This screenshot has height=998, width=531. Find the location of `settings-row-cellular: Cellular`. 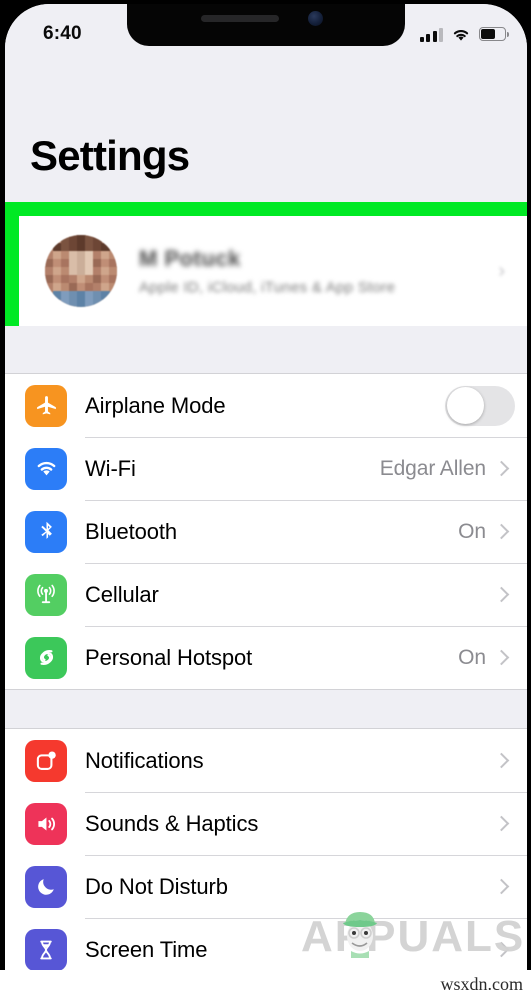

settings-row-cellular: Cellular is located at coordinates (266, 594).